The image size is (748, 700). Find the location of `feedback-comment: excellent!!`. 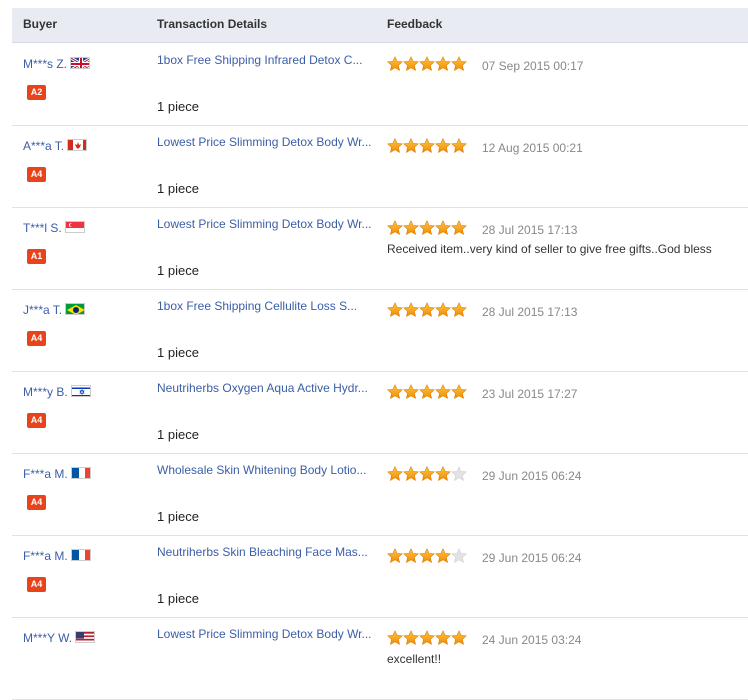

feedback-comment: excellent!! is located at coordinates (414, 659).